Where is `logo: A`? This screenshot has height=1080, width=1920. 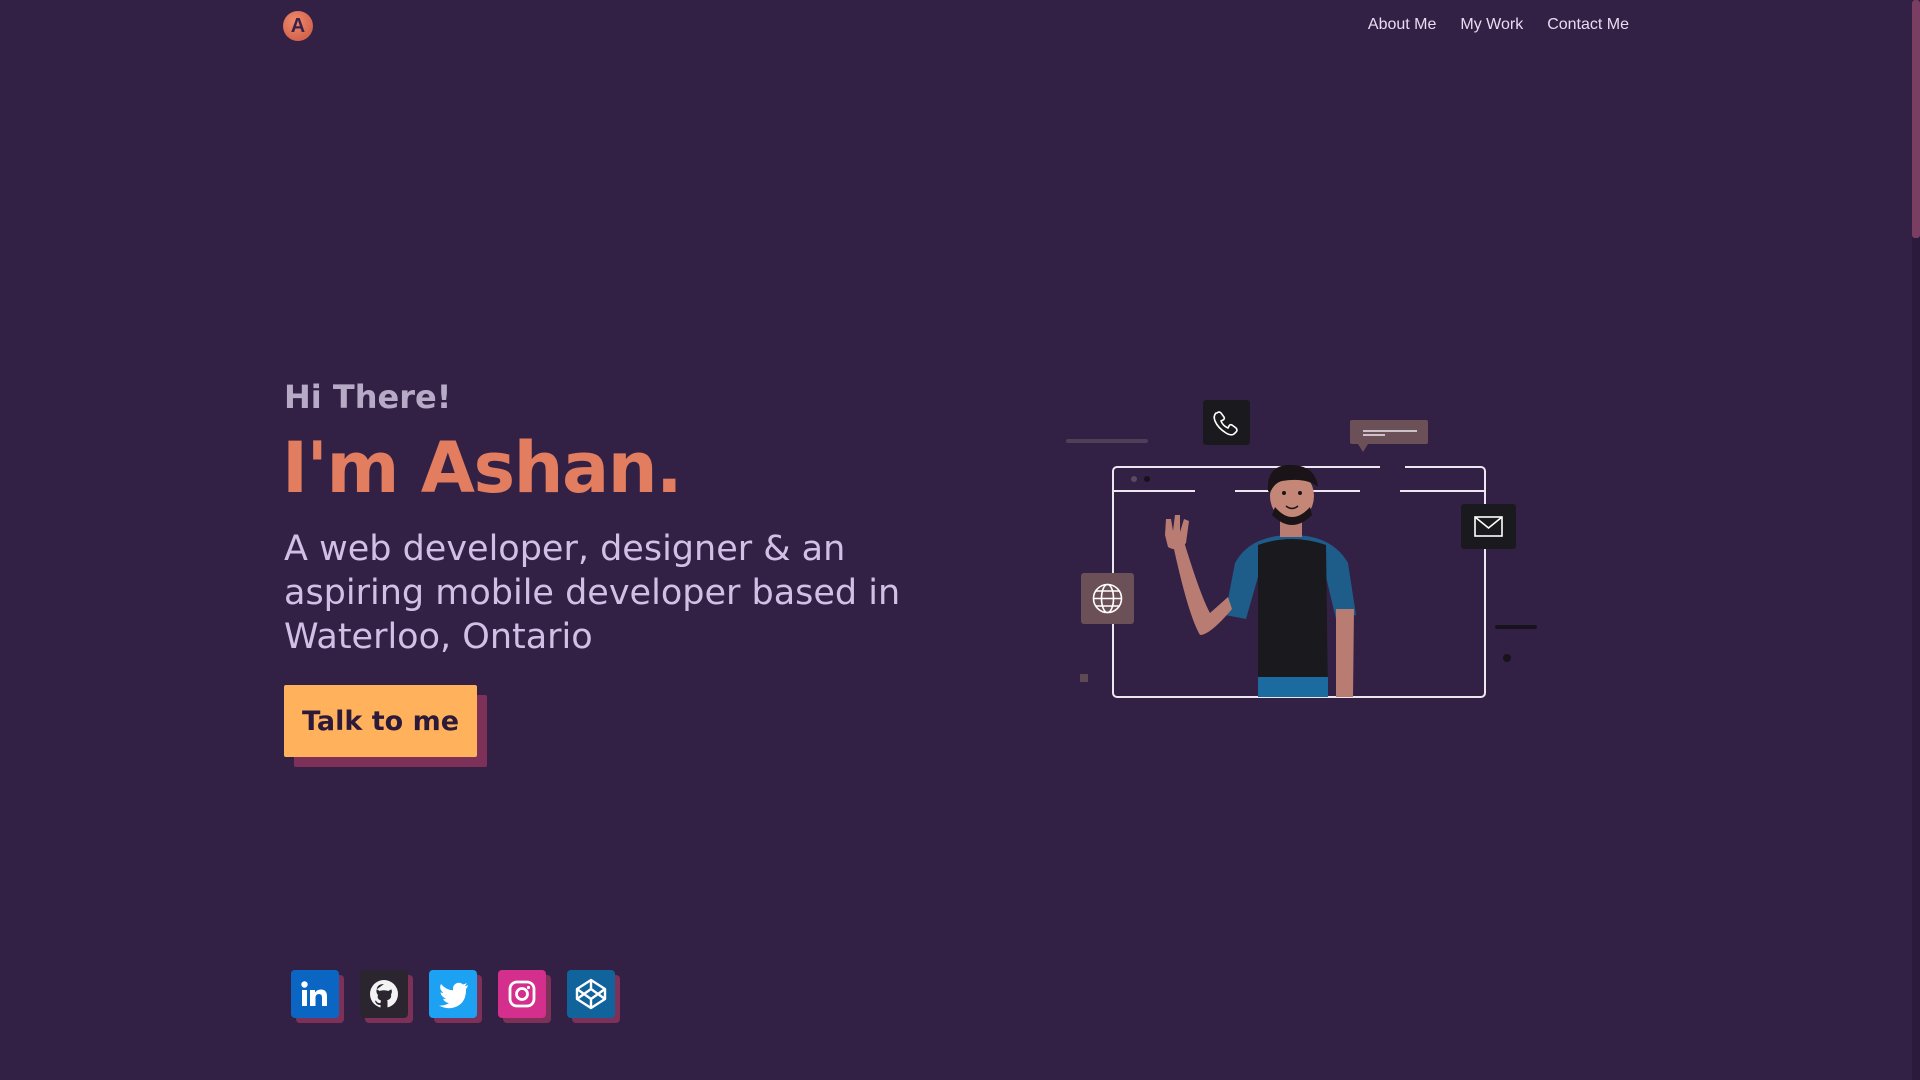
logo: A is located at coordinates (298, 26).